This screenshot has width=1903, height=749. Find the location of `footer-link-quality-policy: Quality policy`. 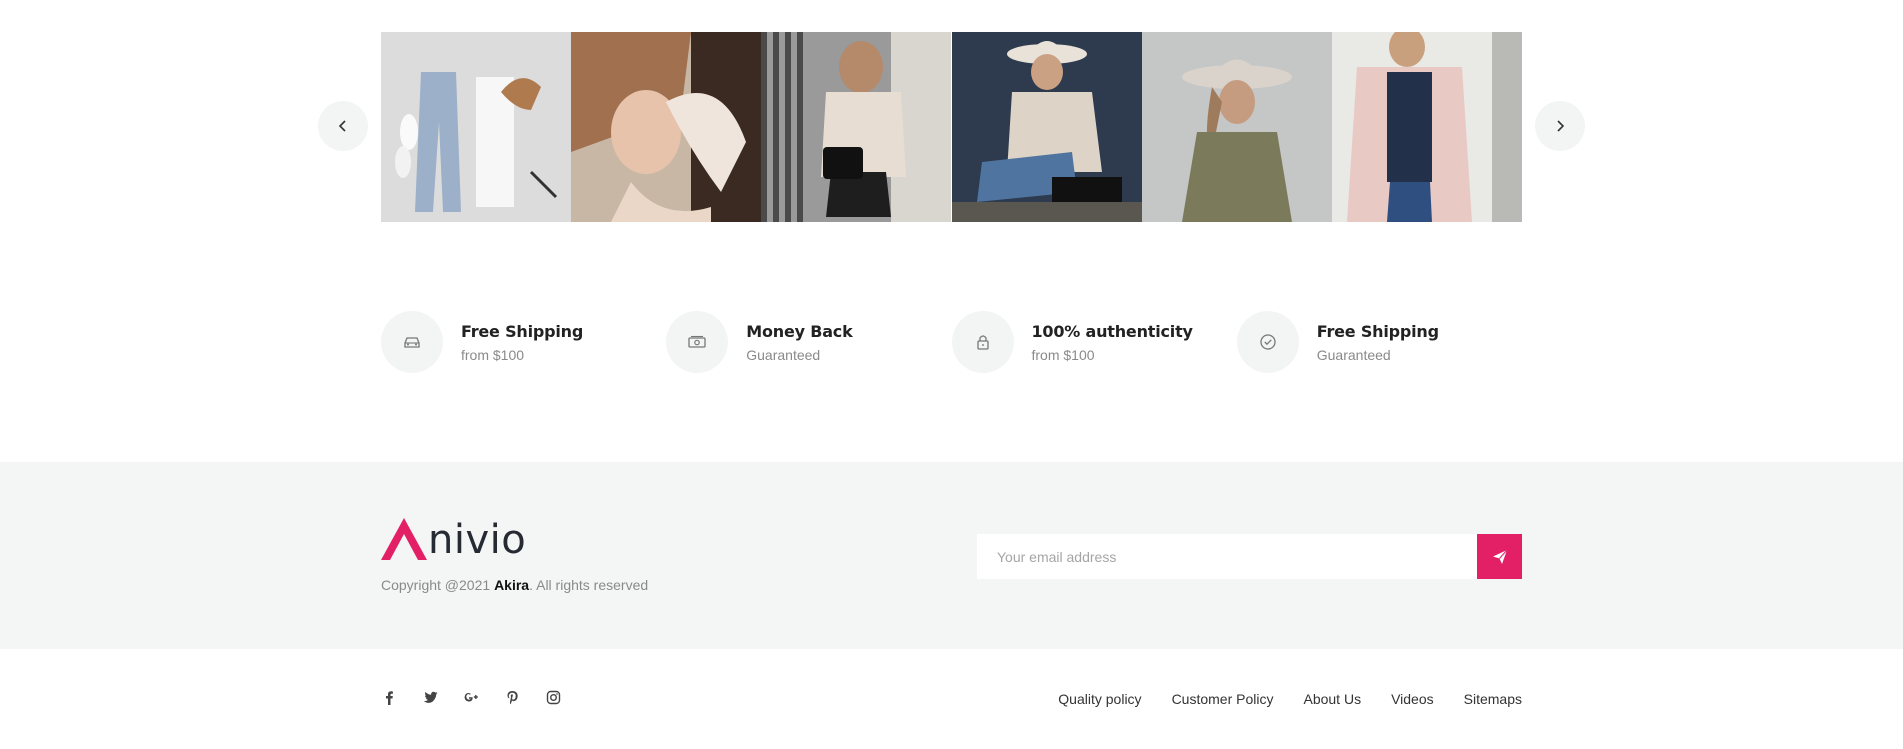

footer-link-quality-policy: Quality policy is located at coordinates (1099, 699).